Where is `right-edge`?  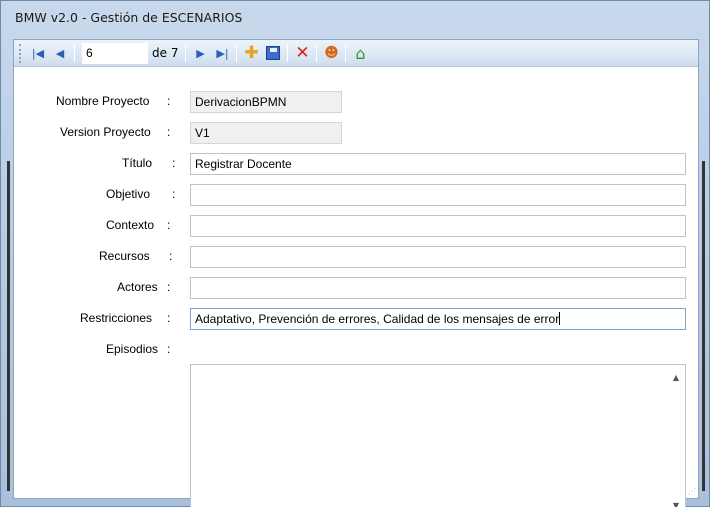
right-edge is located at coordinates (703, 326).